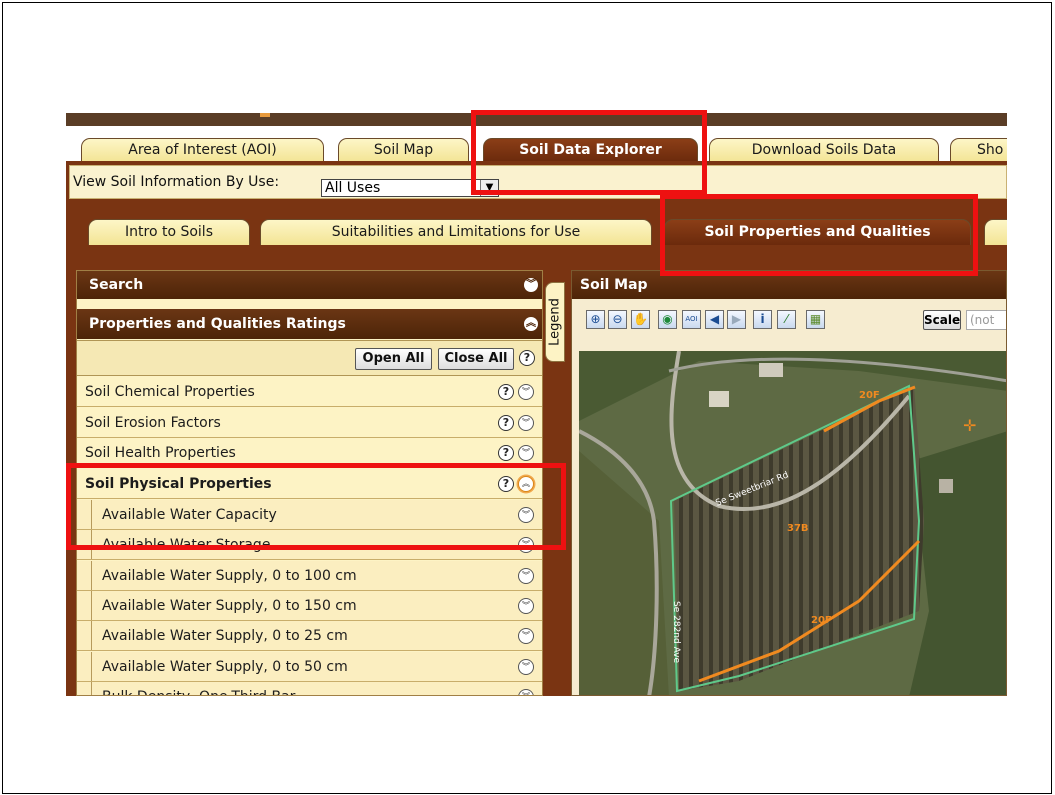  I want to click on item-label: Available Water Storage, so click(186, 545).